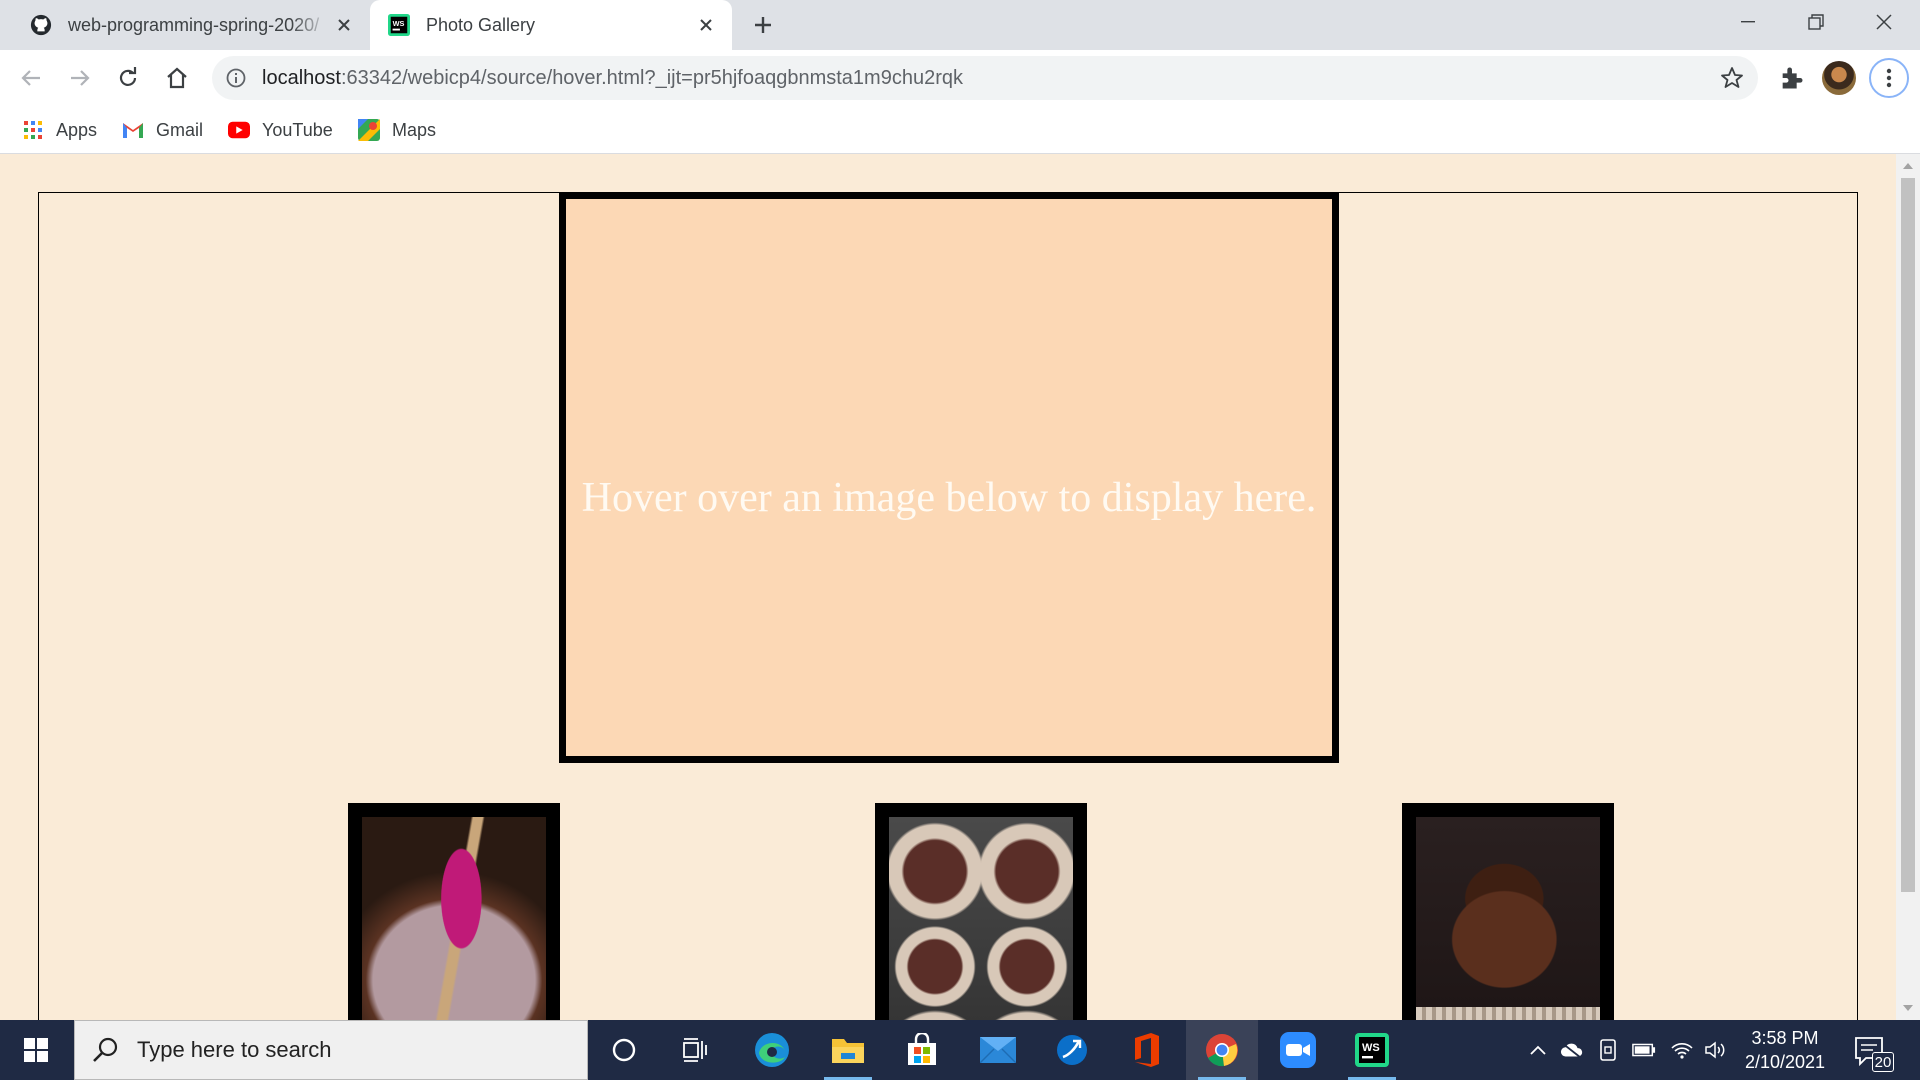 This screenshot has height=1080, width=1920. What do you see at coordinates (454, 918) in the screenshot?
I see `batter-photo` at bounding box center [454, 918].